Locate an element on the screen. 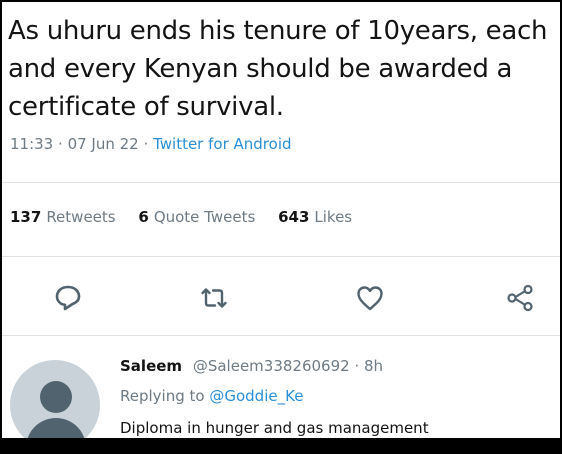 This screenshot has width=562, height=454. replying-to-mention: @Goddie_Ke is located at coordinates (256, 396).